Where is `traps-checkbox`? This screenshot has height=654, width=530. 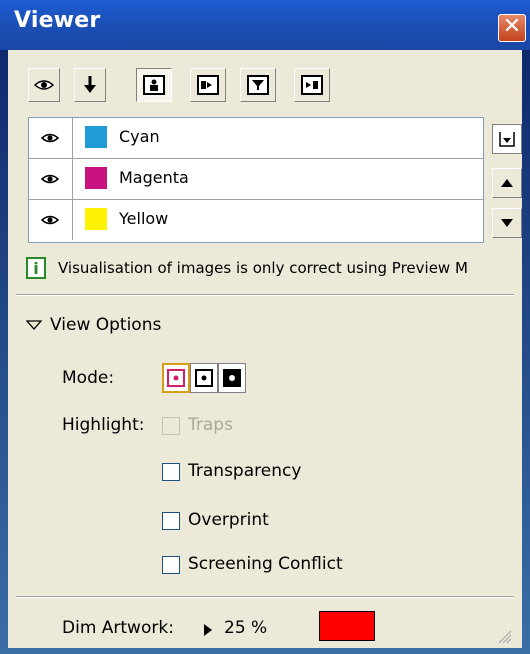 traps-checkbox is located at coordinates (171, 426).